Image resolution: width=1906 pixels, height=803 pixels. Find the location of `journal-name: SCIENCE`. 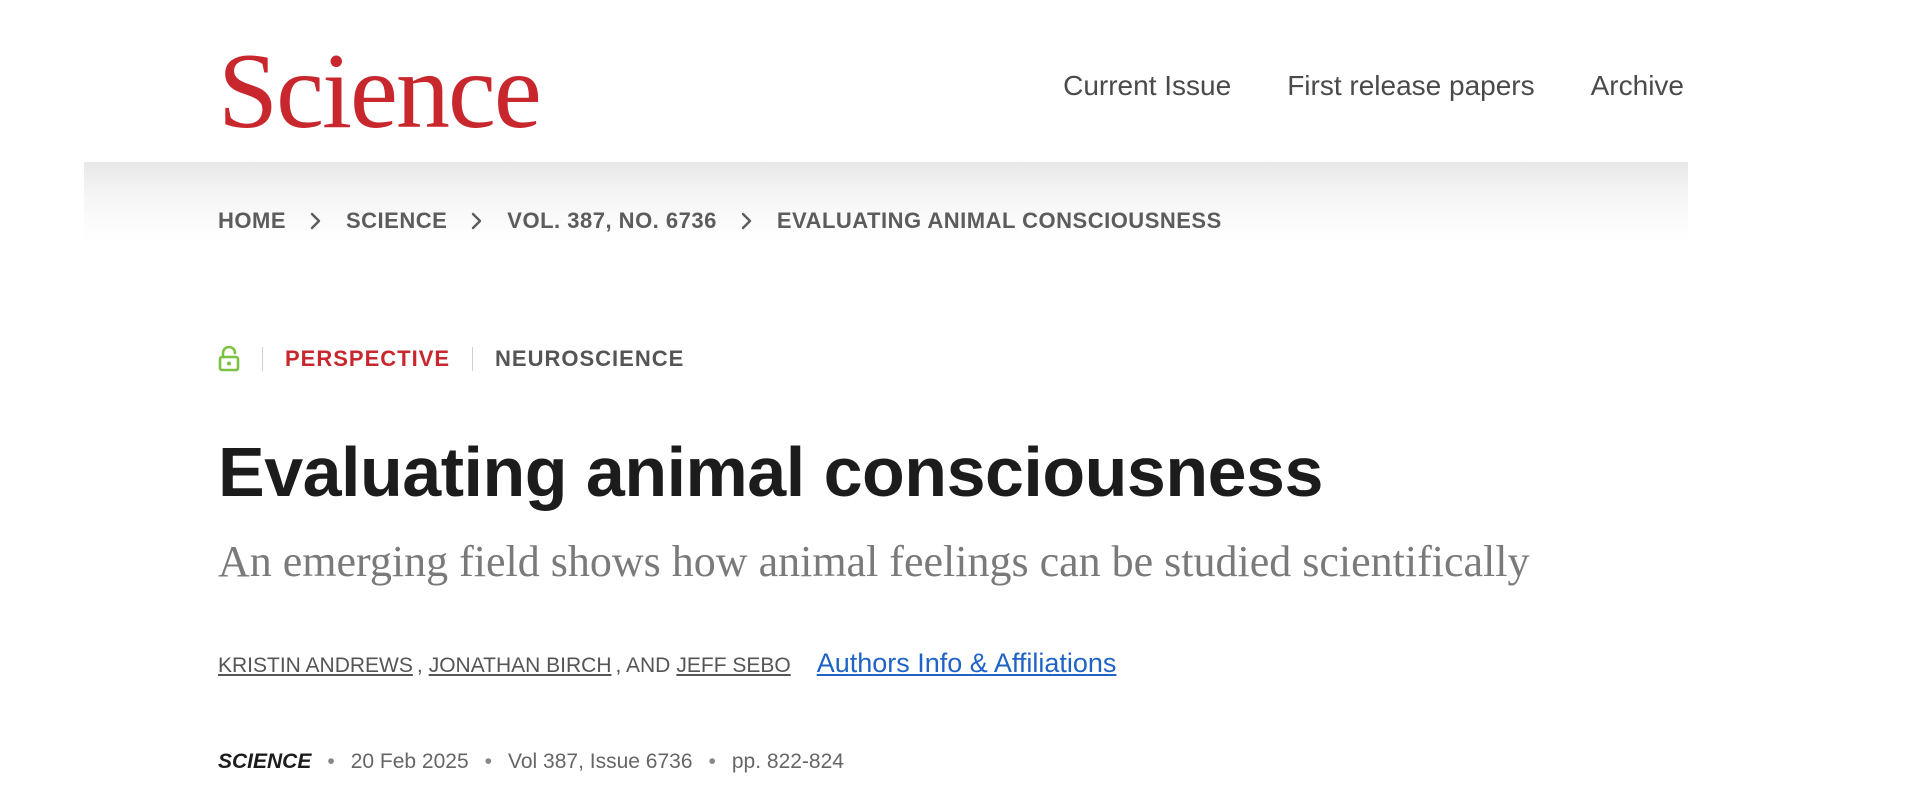

journal-name: SCIENCE is located at coordinates (265, 761).